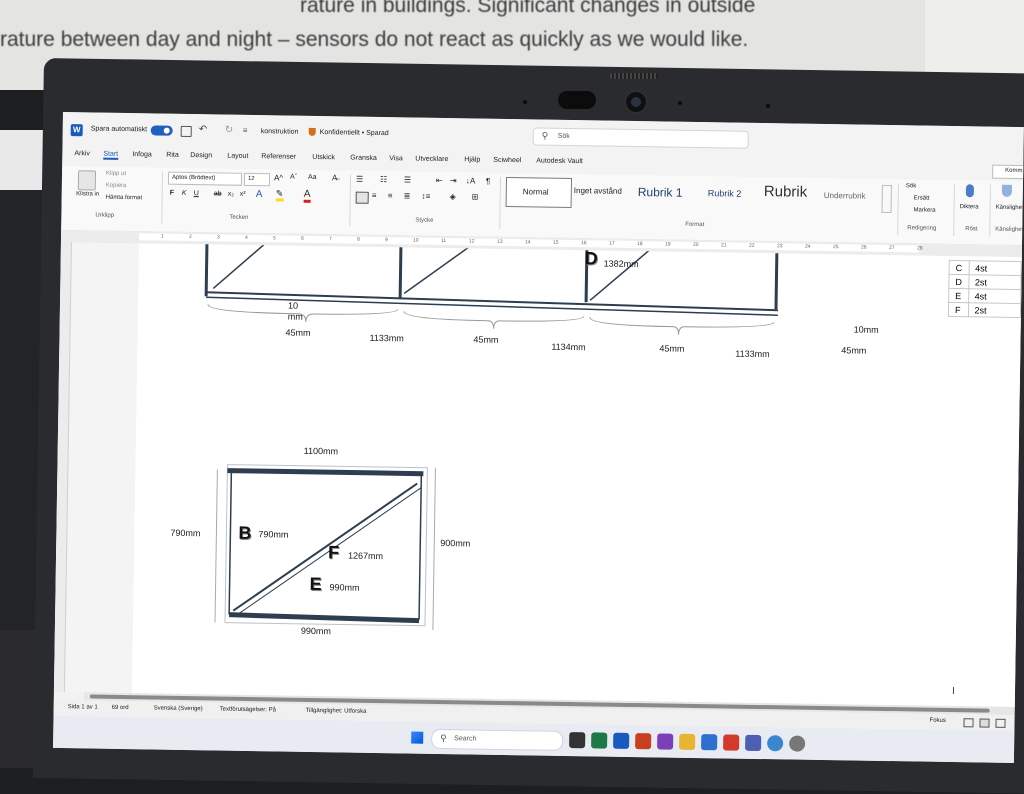 The width and height of the screenshot is (1024, 794). Describe the element at coordinates (184, 193) in the screenshot. I see `italic-icon: K` at that location.